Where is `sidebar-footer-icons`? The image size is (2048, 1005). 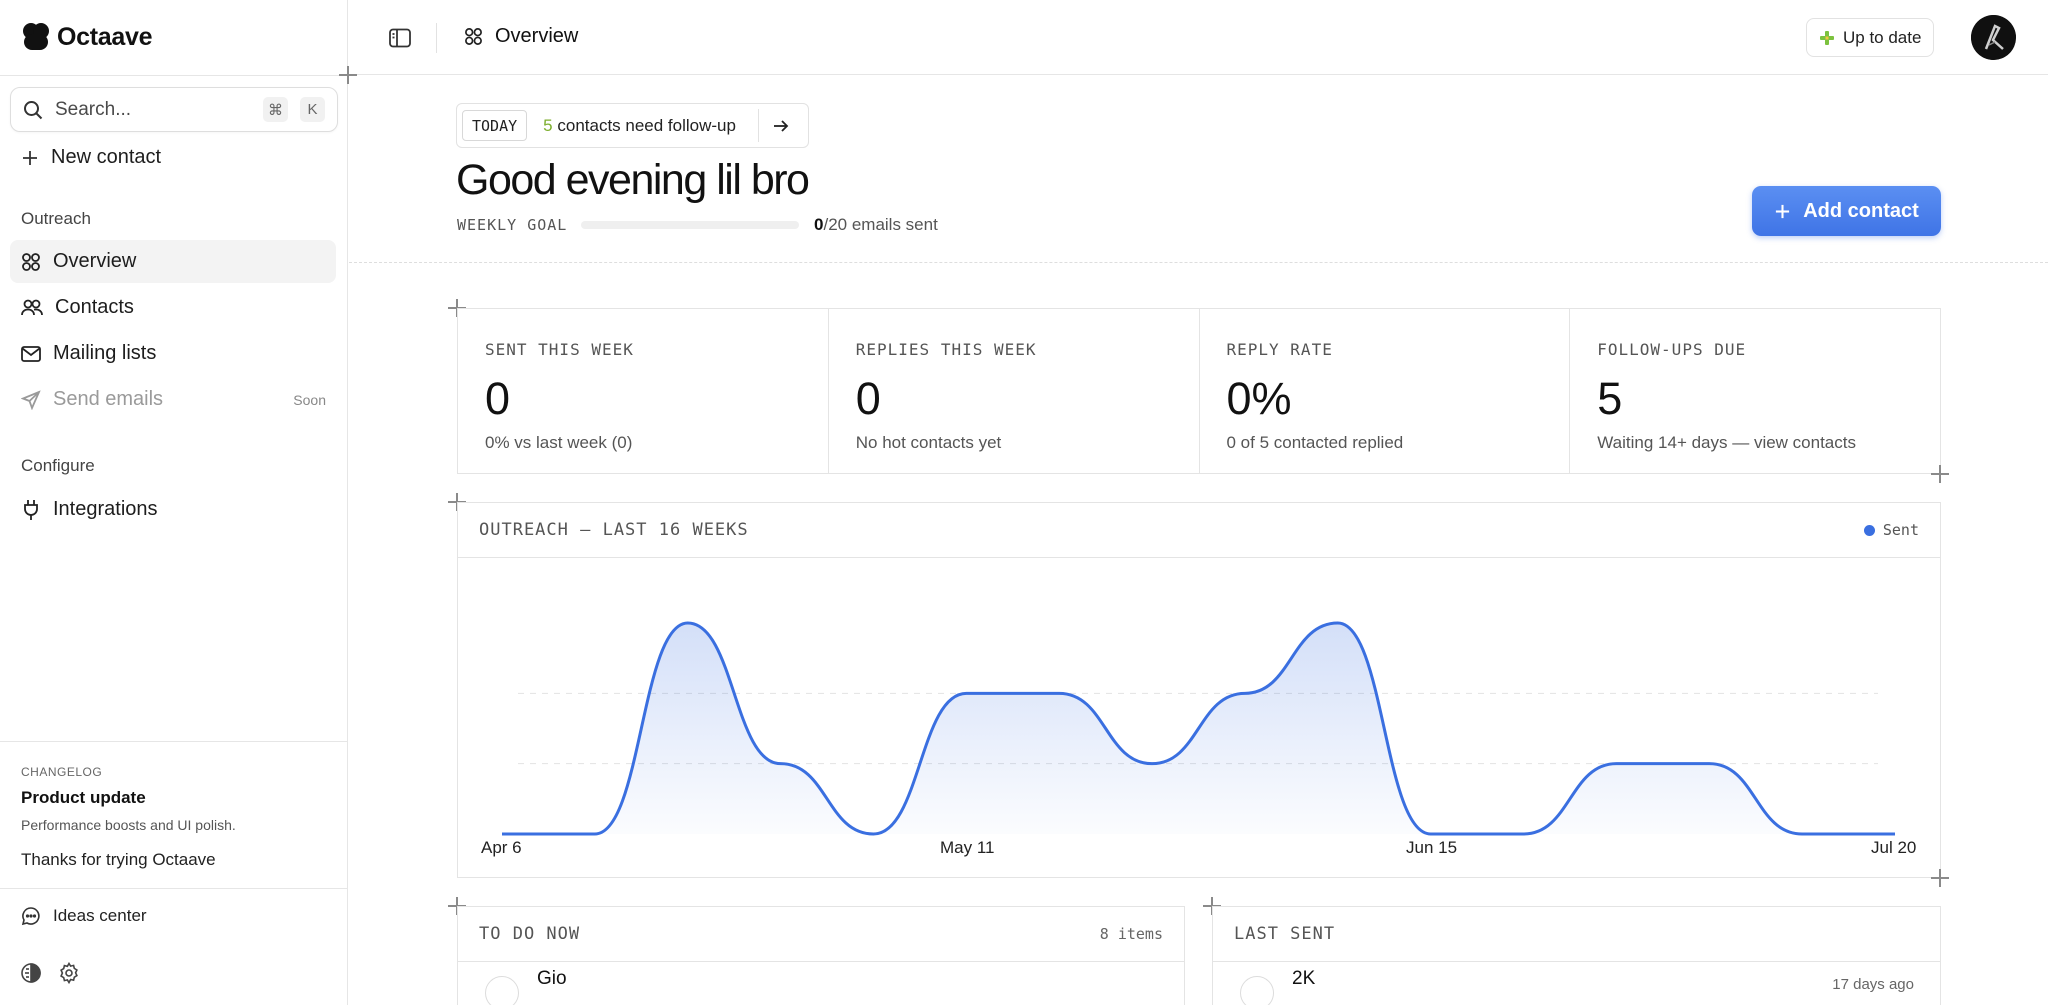
sidebar-footer-icons is located at coordinates (50, 973).